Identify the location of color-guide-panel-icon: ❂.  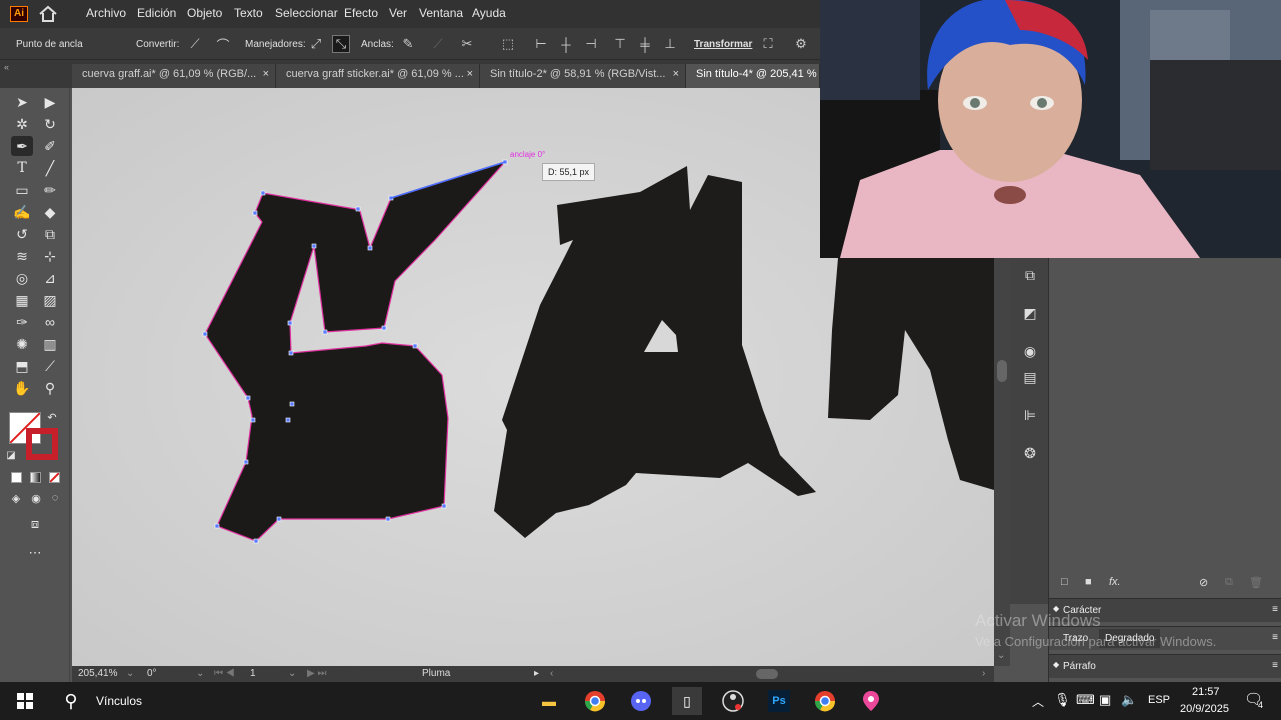
(1030, 453).